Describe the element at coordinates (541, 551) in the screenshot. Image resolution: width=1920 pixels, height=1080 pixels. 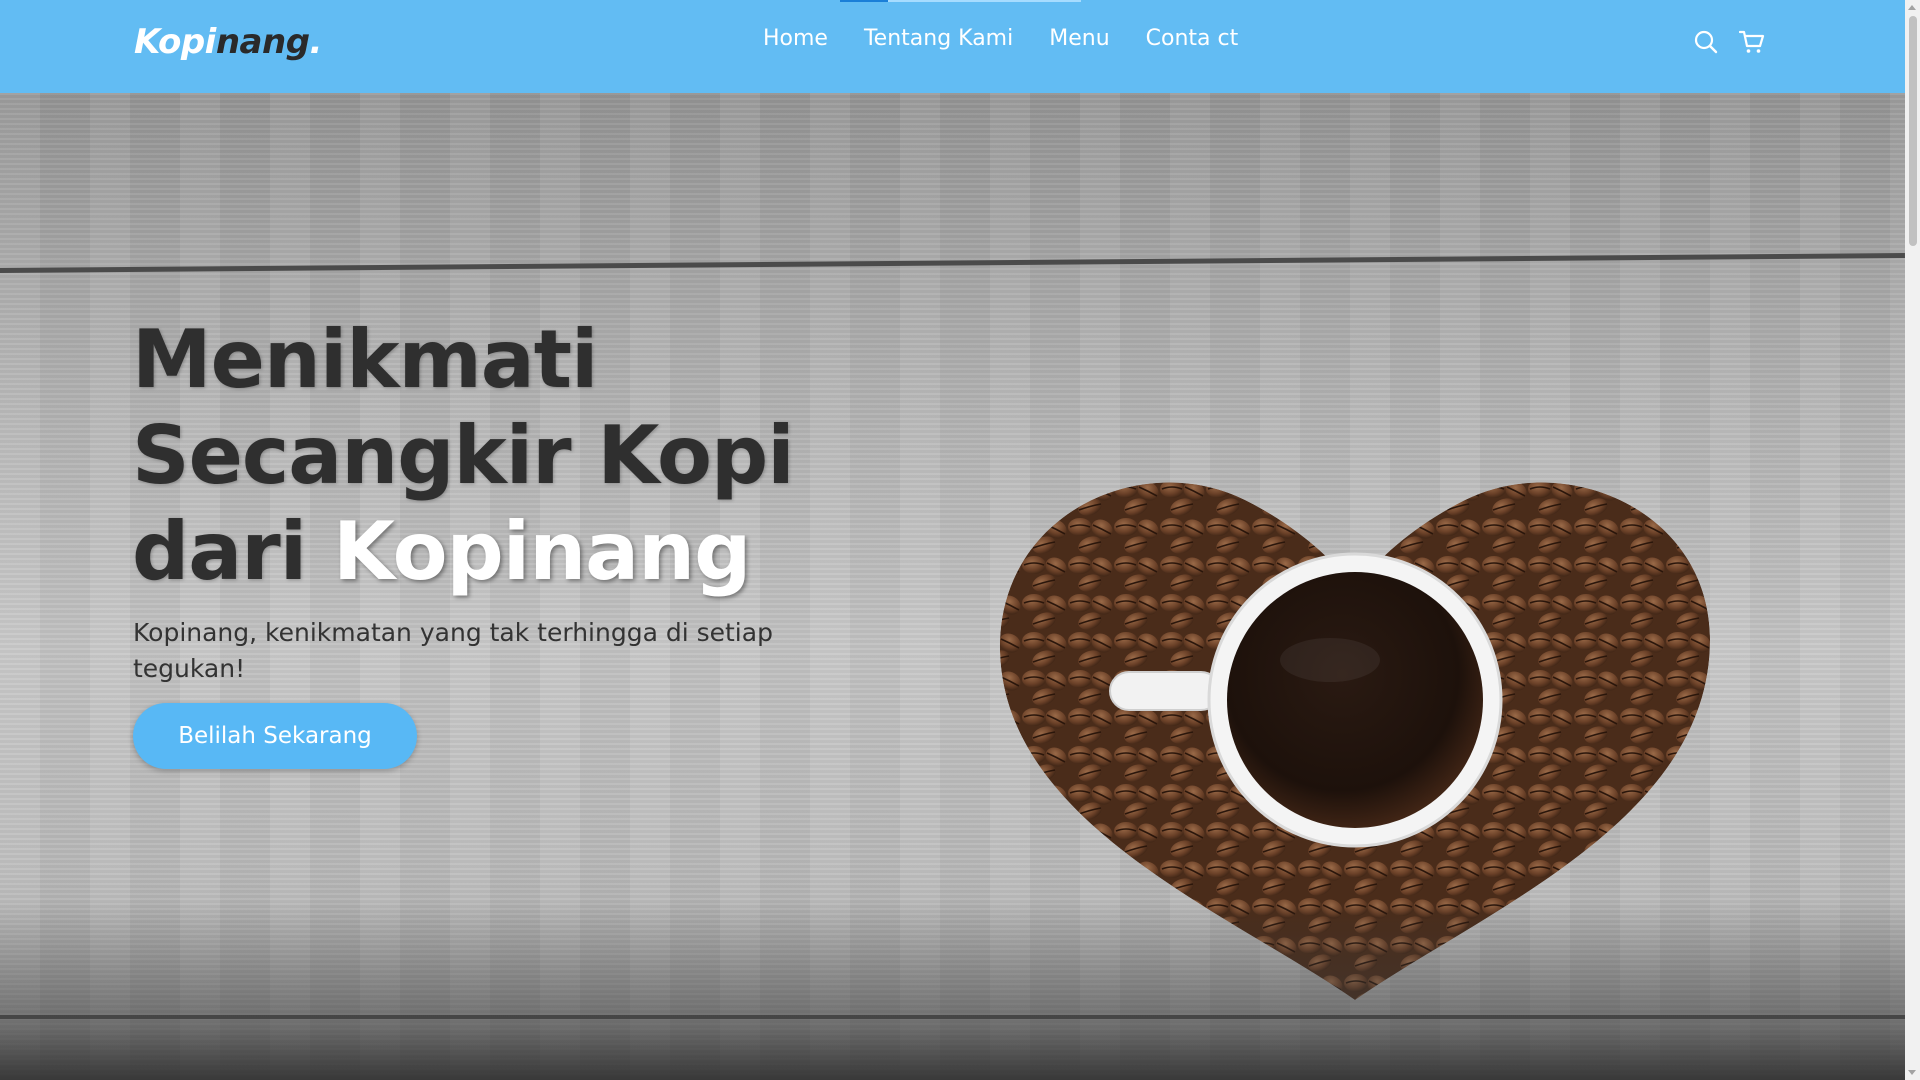
I see `hero-title-highlight: Kopinang` at that location.